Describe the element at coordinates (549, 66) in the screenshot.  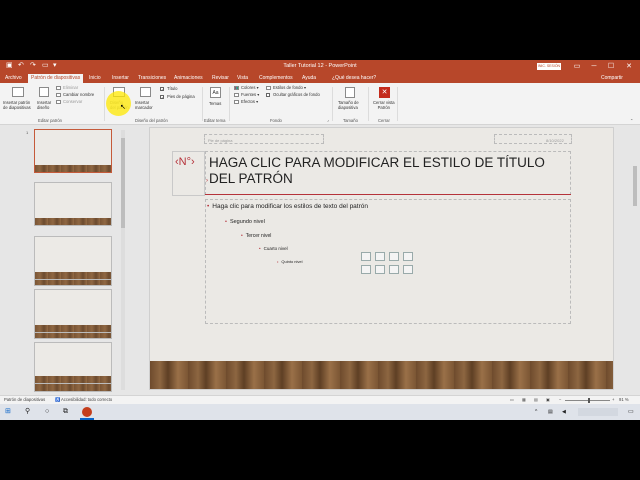
I see `signin-button: INIC. SESIÓN` at that location.